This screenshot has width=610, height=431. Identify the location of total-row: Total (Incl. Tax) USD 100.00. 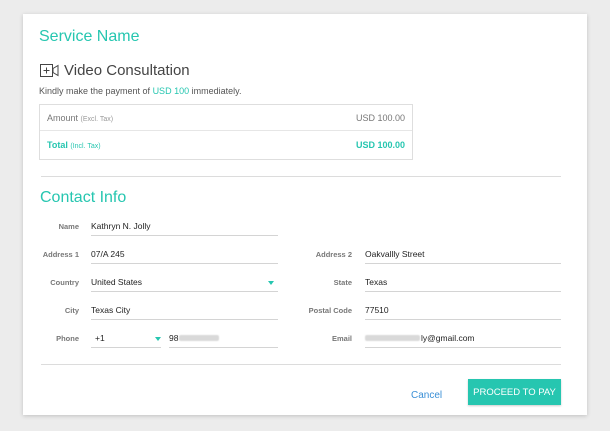
(226, 145).